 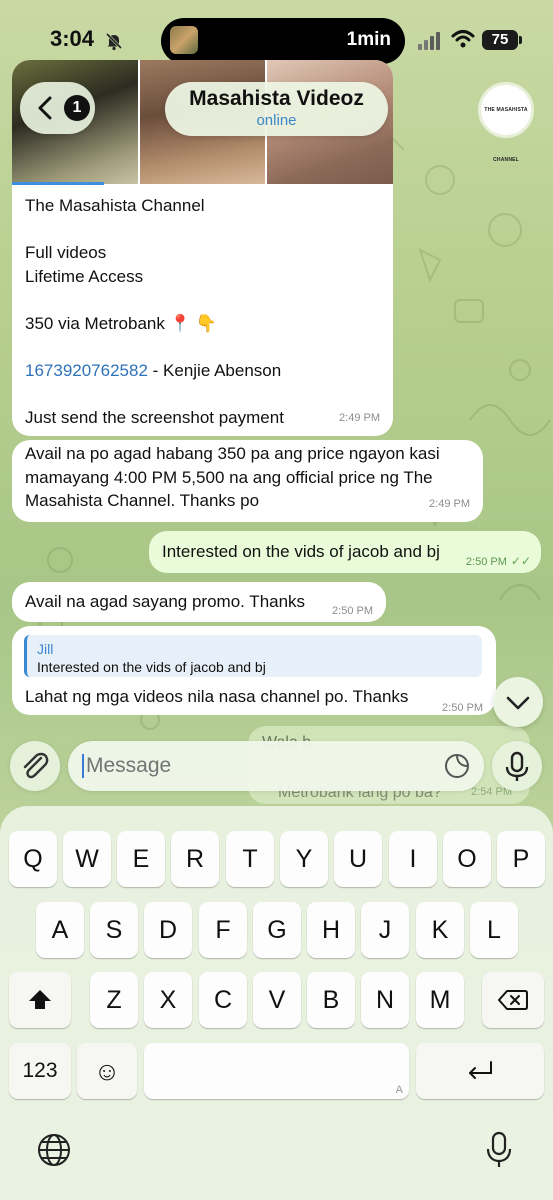 What do you see at coordinates (368, 39) in the screenshot?
I see `island-activity-label: 1min` at bounding box center [368, 39].